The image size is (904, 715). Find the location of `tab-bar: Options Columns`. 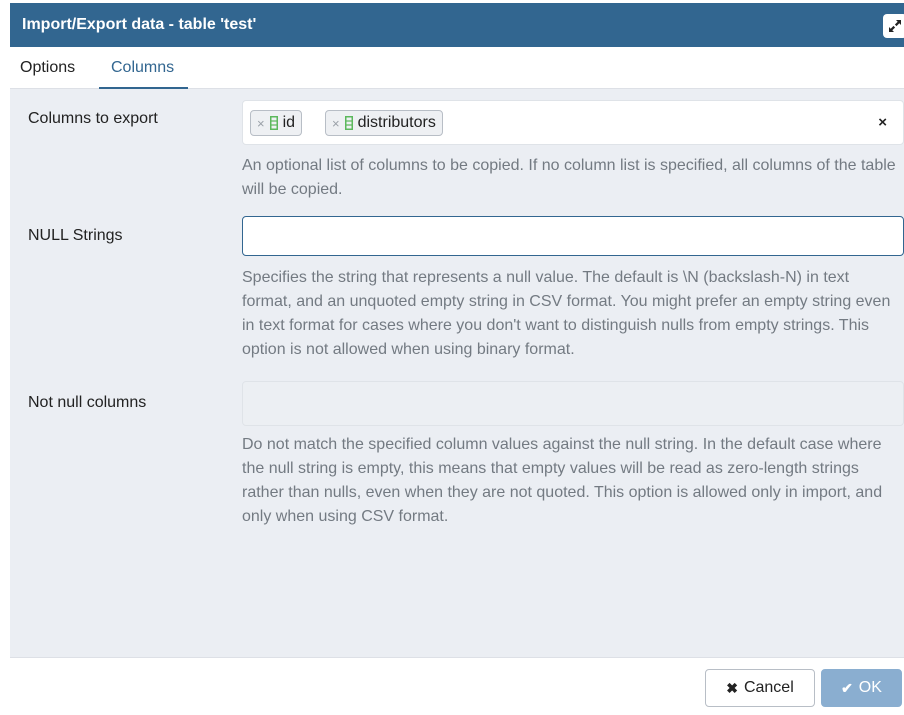

tab-bar: Options Columns is located at coordinates (457, 68).